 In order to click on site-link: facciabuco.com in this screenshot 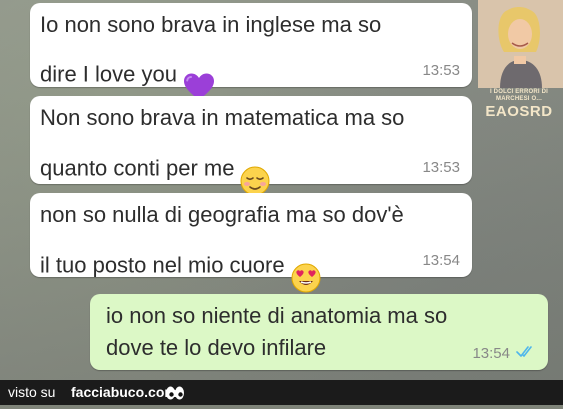, I will do `click(124, 392)`.